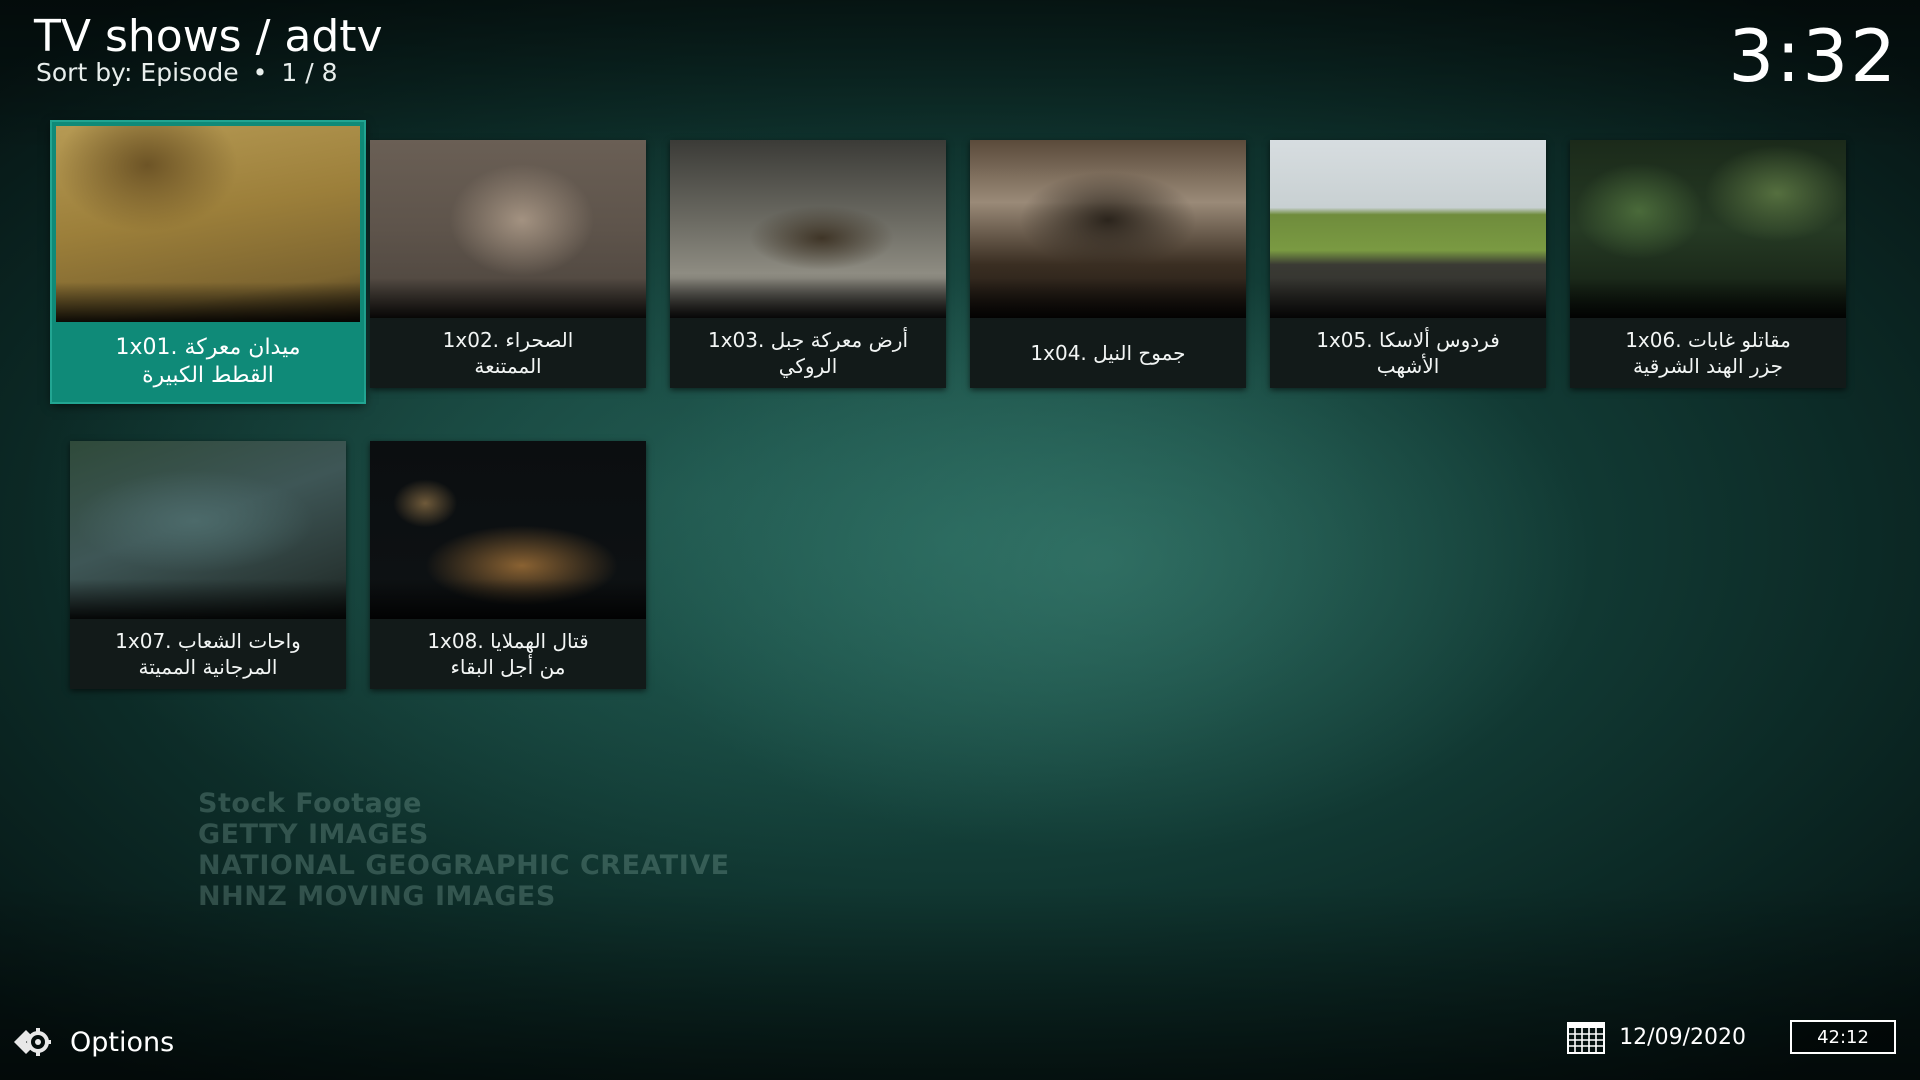 The height and width of the screenshot is (1080, 1920). I want to click on sort-label: Sort by: Episode, so click(137, 72).